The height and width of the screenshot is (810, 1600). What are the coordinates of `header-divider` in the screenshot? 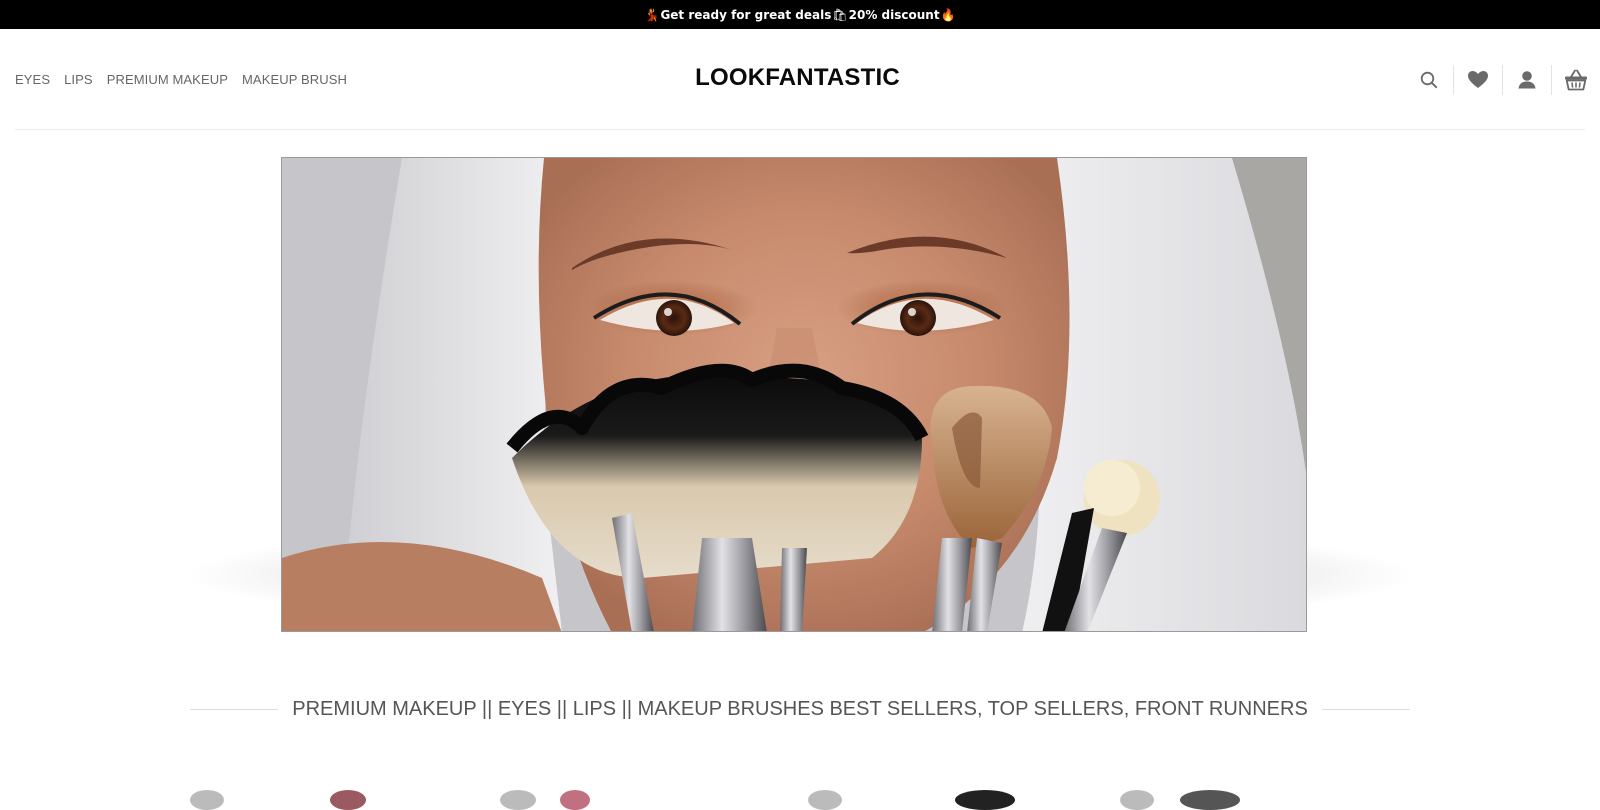 It's located at (800, 129).